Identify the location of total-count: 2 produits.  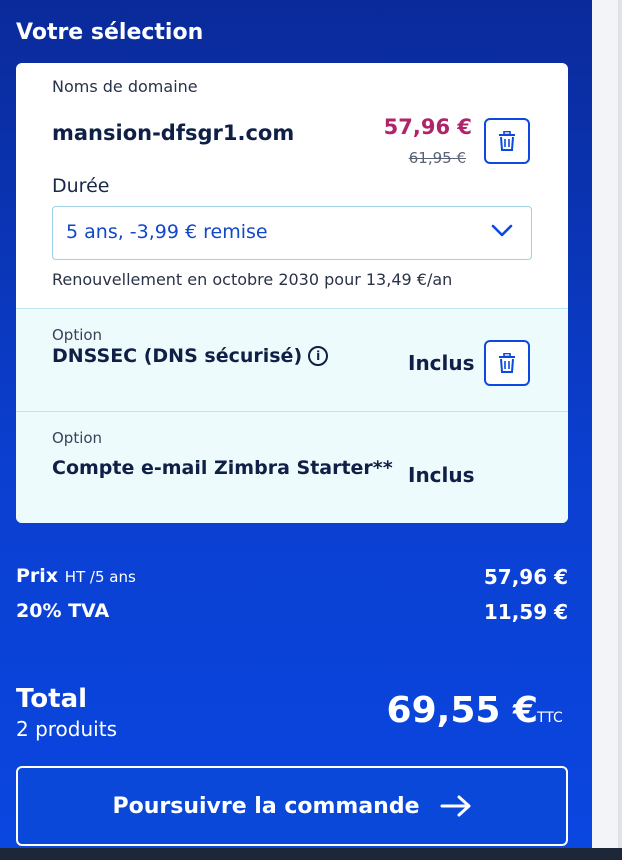
(66, 729).